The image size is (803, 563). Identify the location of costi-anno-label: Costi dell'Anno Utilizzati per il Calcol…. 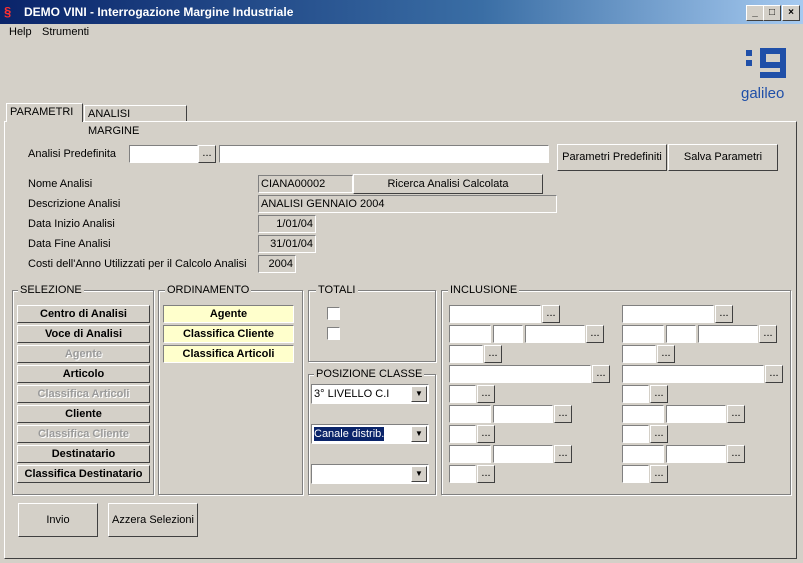
(137, 264).